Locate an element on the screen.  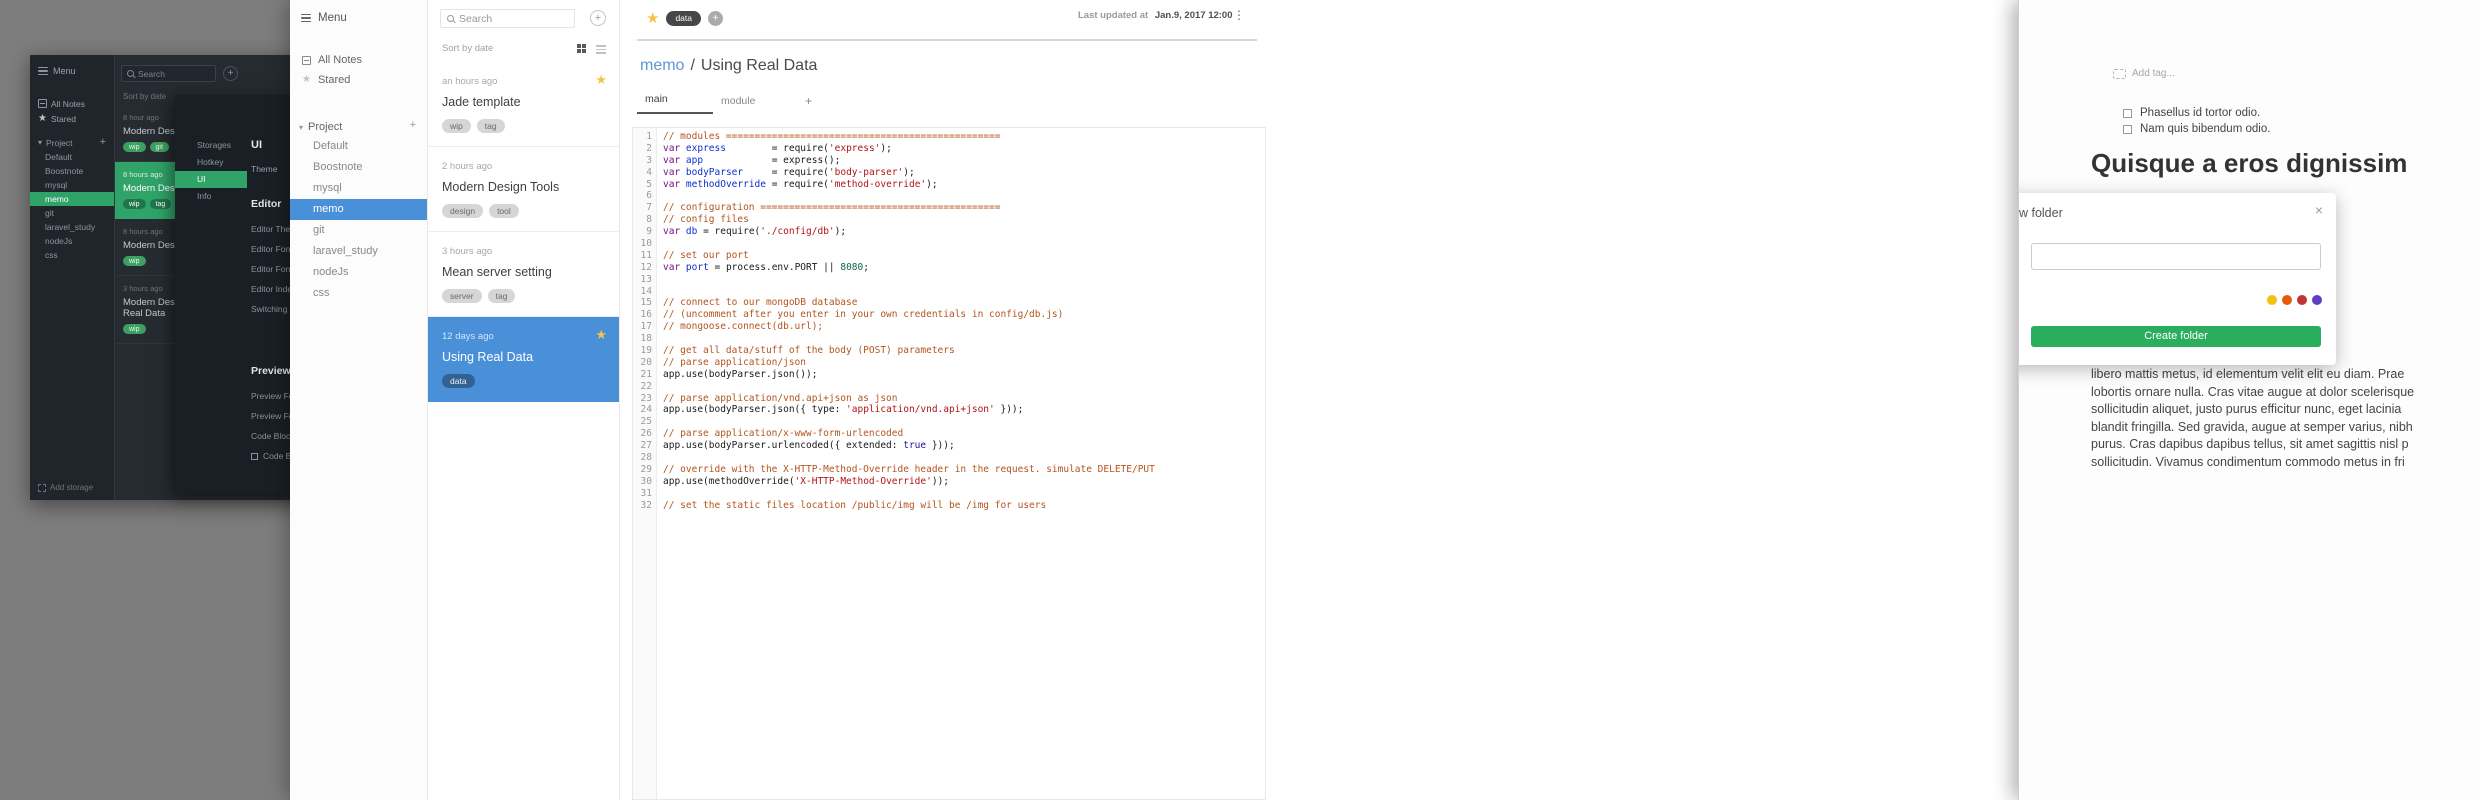
settings-menu-storages: Storages is located at coordinates (211, 145).